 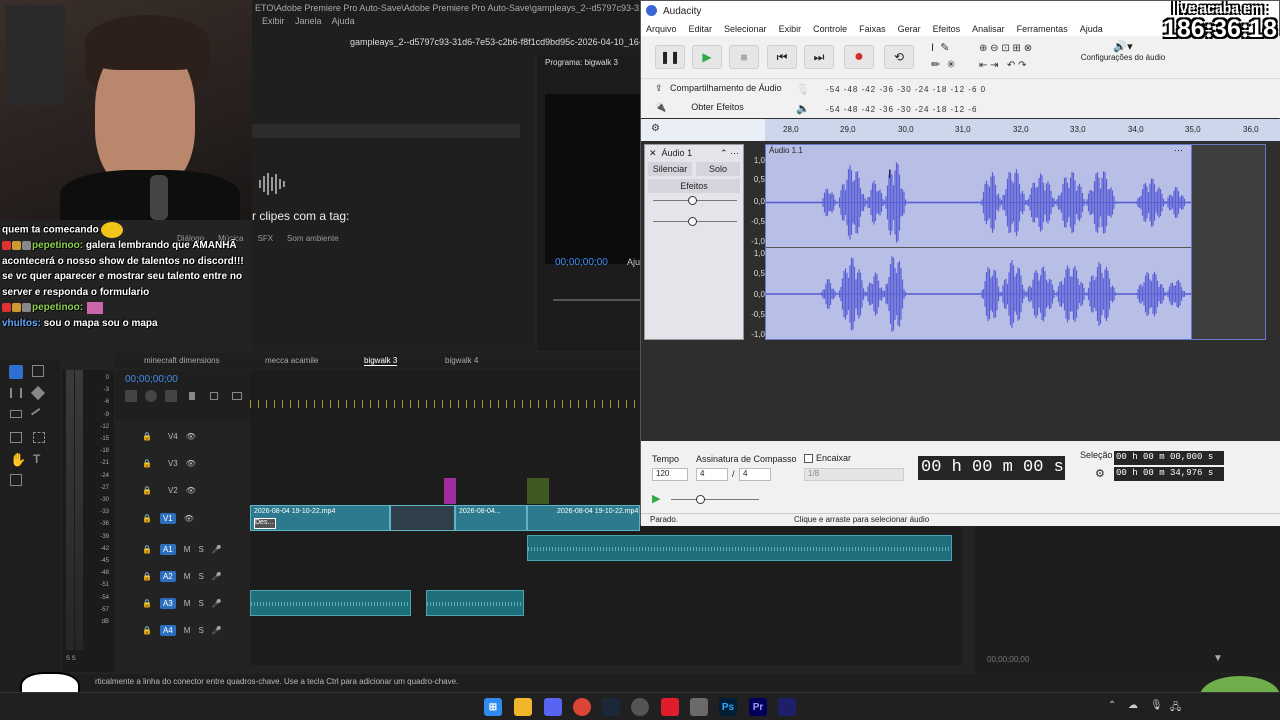 What do you see at coordinates (699, 107) in the screenshot?
I see `get-effects-button: 🔌 Obter Efeitos` at bounding box center [699, 107].